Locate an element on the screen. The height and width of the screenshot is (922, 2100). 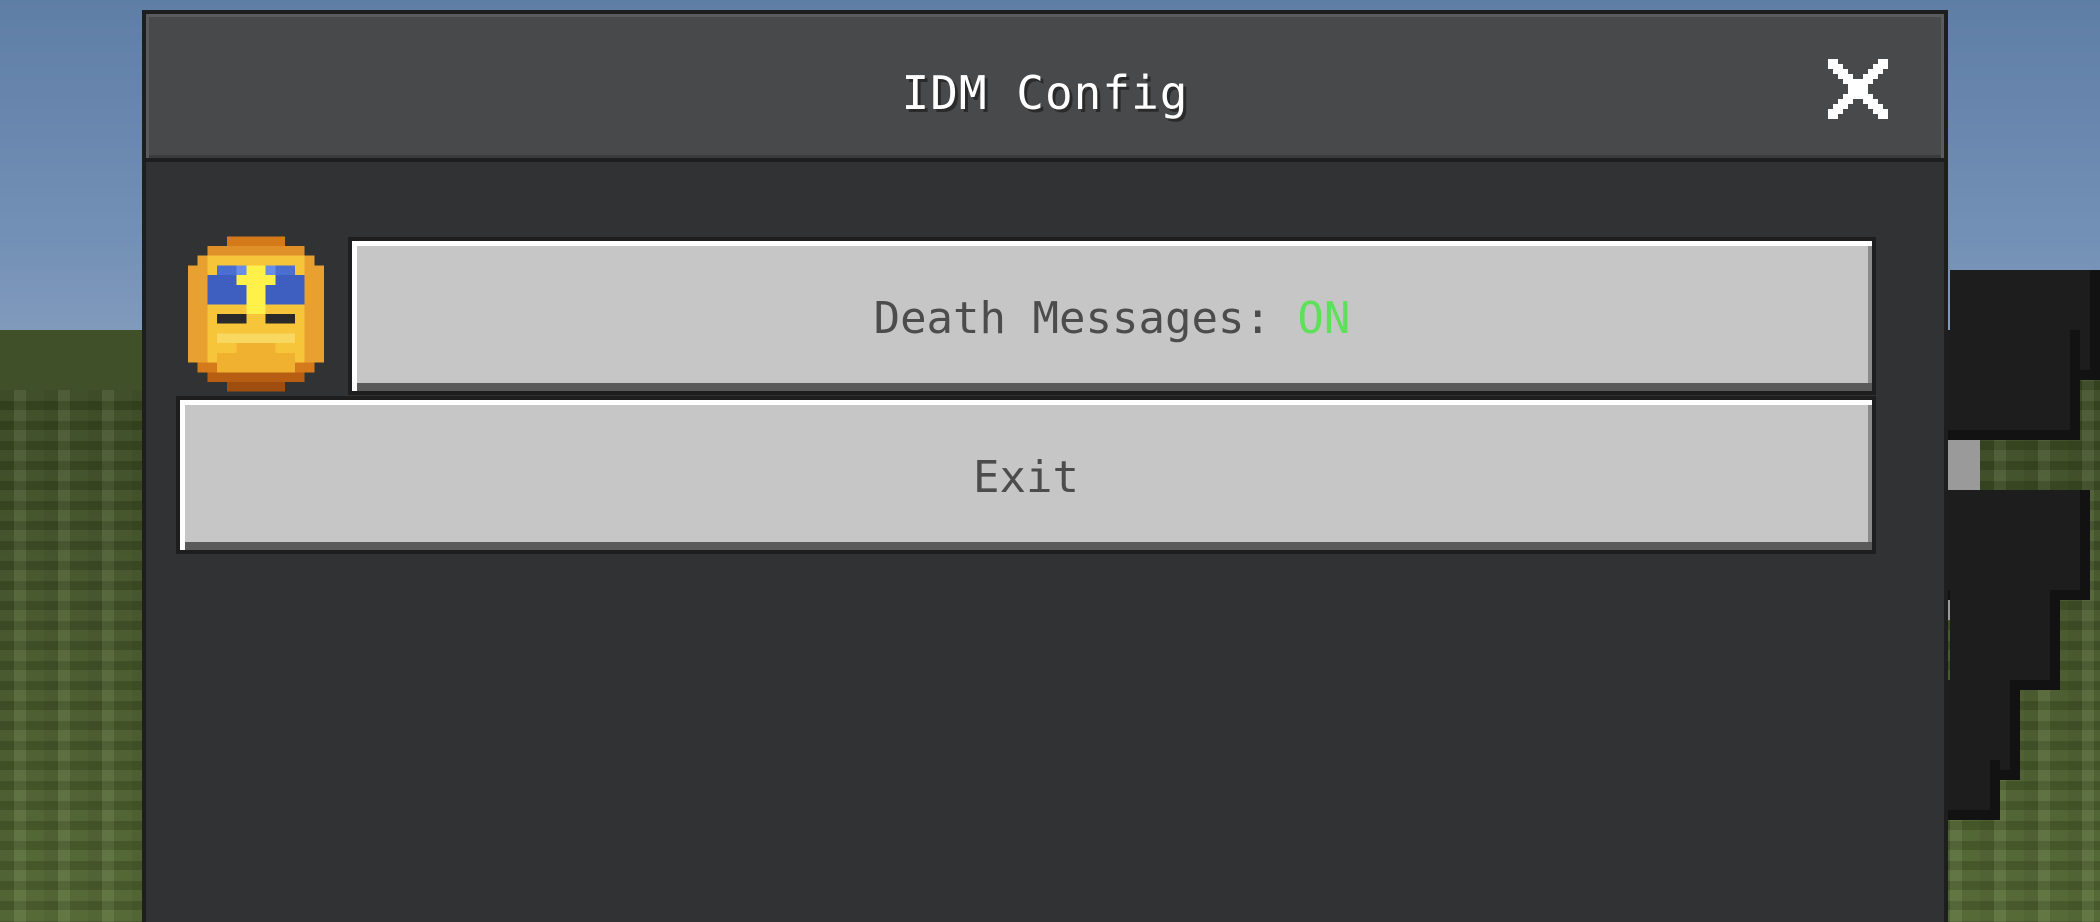
death-messages-text: Death Messages: ON is located at coordinates (1112, 318).